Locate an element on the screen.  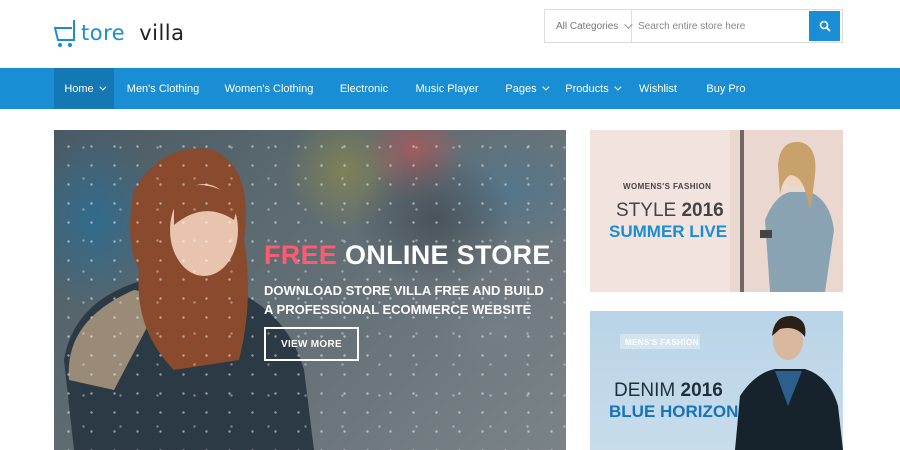
nav-item-label: Men's Clothing is located at coordinates (163, 88).